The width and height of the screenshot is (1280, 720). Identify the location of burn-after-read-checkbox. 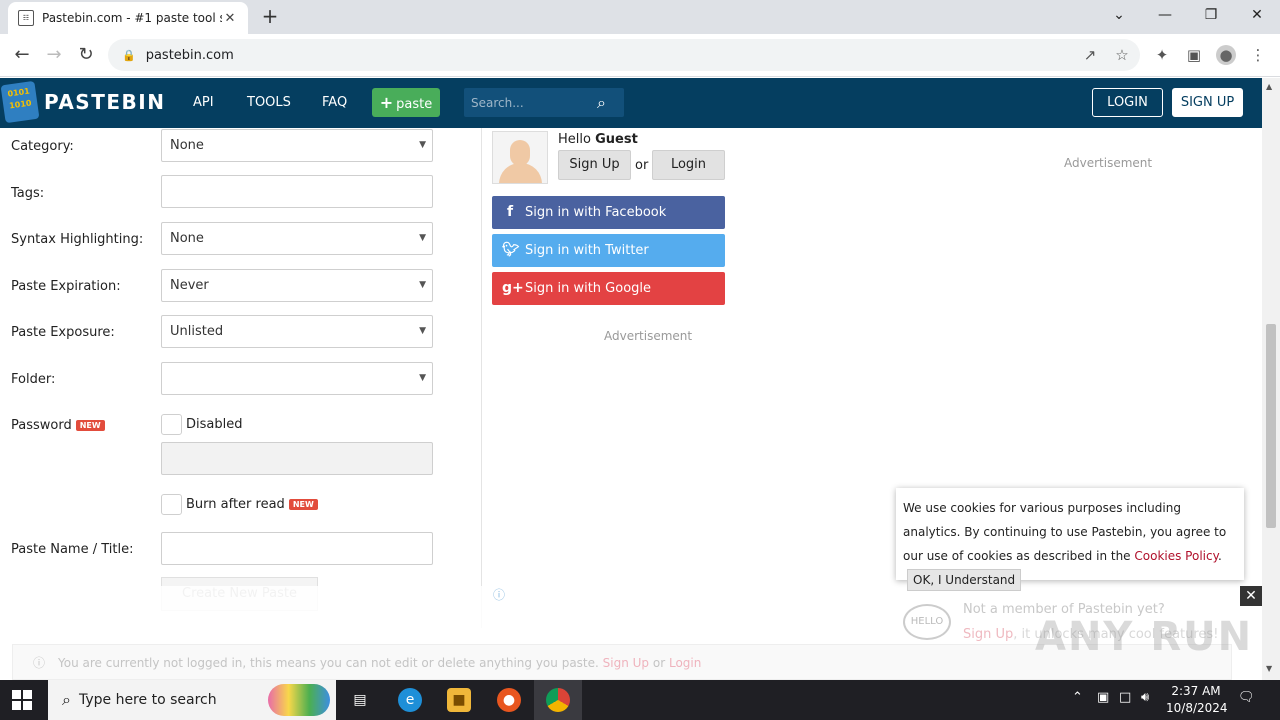
(171, 504).